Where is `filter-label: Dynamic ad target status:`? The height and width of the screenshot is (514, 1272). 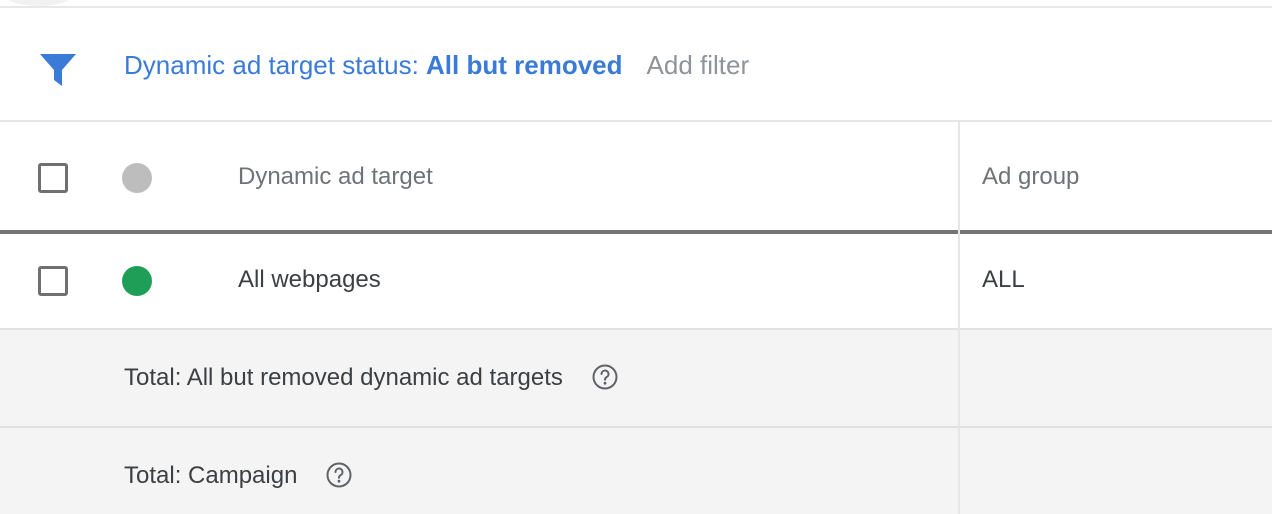
filter-label: Dynamic ad target status: is located at coordinates (275, 65).